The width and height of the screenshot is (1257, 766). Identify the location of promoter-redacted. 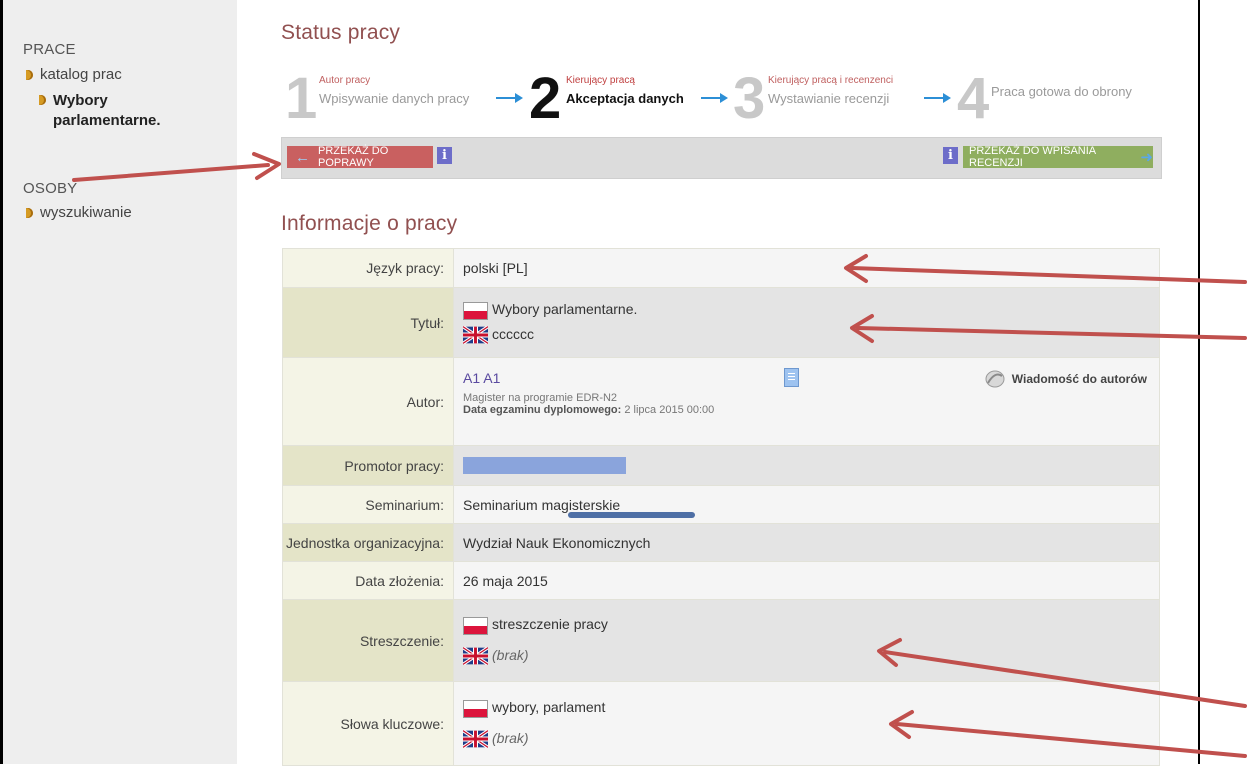
(544, 466).